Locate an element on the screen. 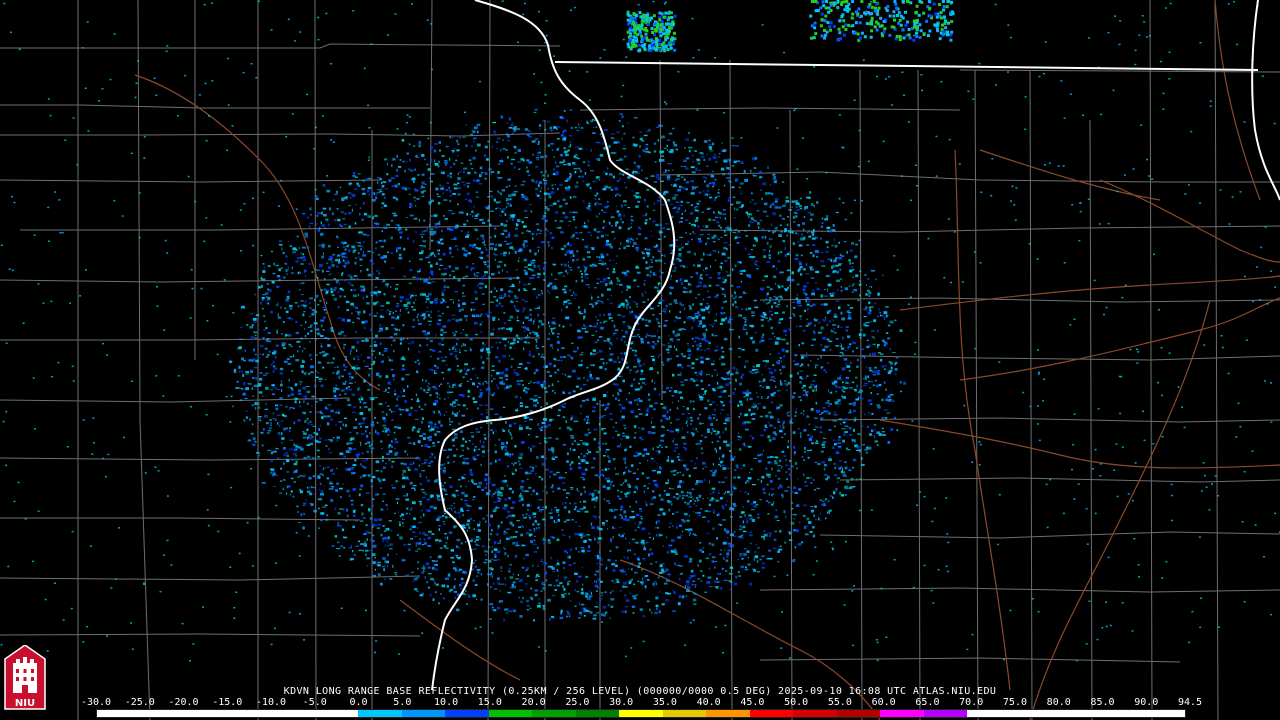 The height and width of the screenshot is (720, 1280). county-line is located at coordinates (210, 578).